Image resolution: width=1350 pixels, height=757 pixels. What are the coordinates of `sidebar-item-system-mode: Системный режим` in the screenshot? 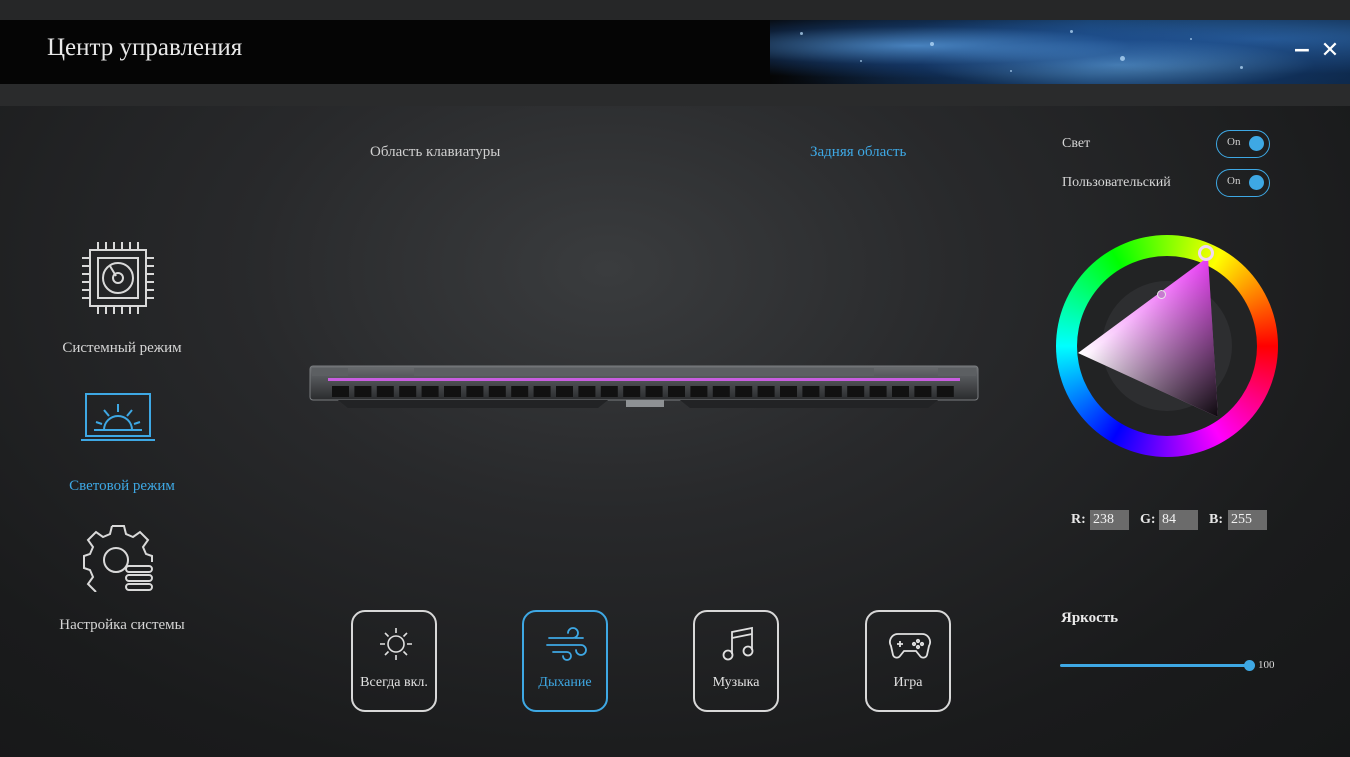 It's located at (122, 300).